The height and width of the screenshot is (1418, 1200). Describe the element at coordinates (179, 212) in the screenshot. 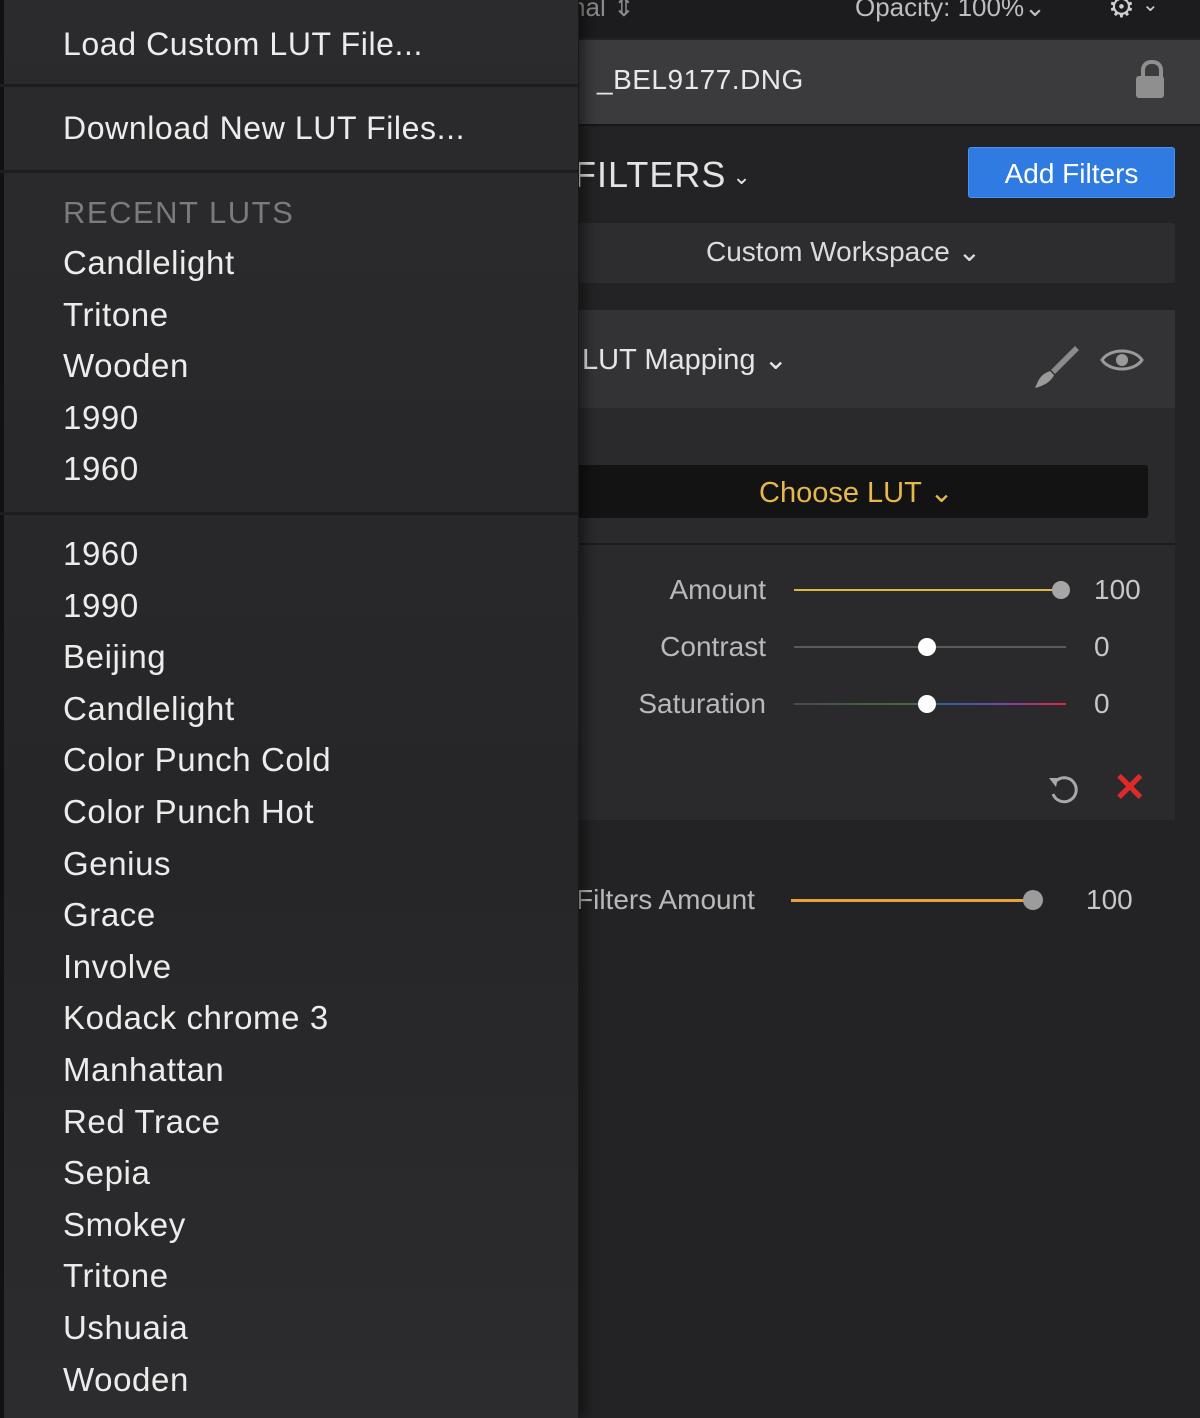

I see `recent-luts-header: RECENT LUTS` at that location.